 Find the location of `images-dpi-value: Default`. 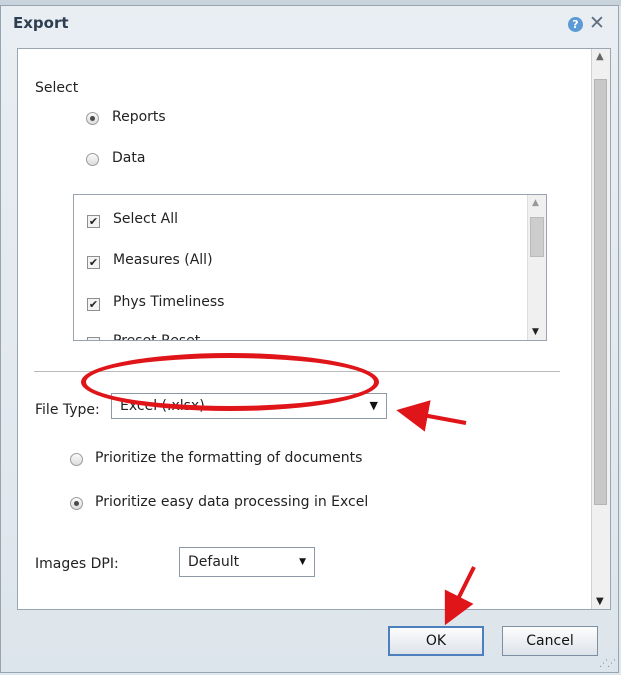

images-dpi-value: Default is located at coordinates (214, 562).